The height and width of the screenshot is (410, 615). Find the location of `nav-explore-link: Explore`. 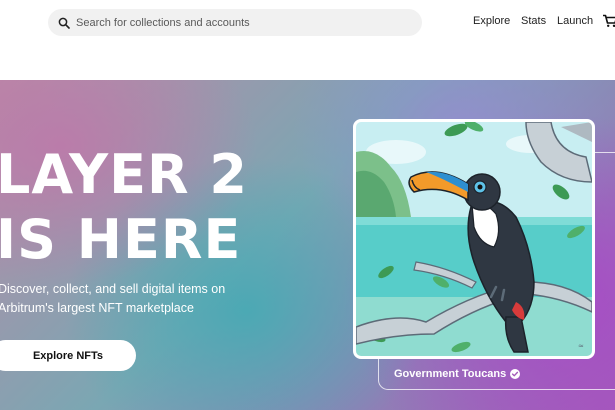

nav-explore-link: Explore is located at coordinates (491, 21).